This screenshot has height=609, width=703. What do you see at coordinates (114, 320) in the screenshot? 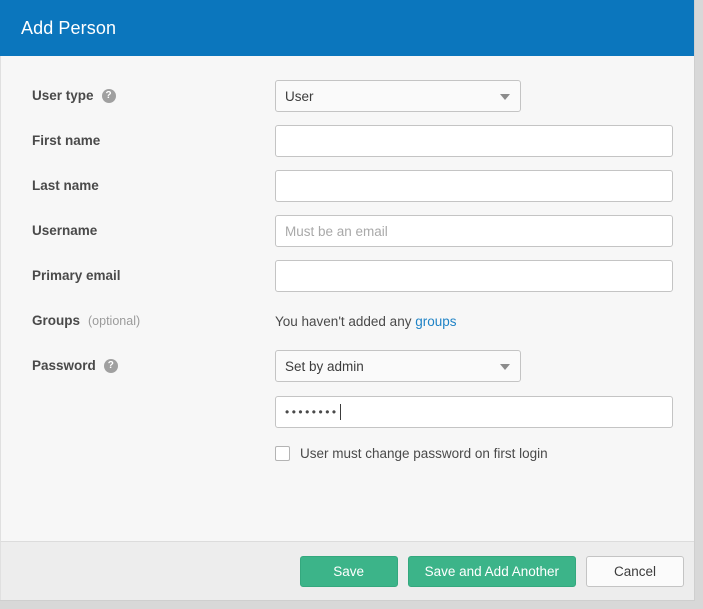
I see `groups-optional-note: (optional)` at bounding box center [114, 320].